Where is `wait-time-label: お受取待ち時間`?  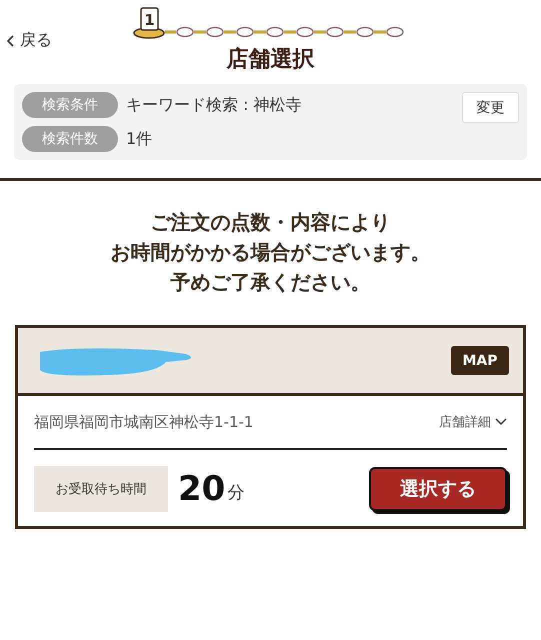 wait-time-label: お受取待ち時間 is located at coordinates (101, 489).